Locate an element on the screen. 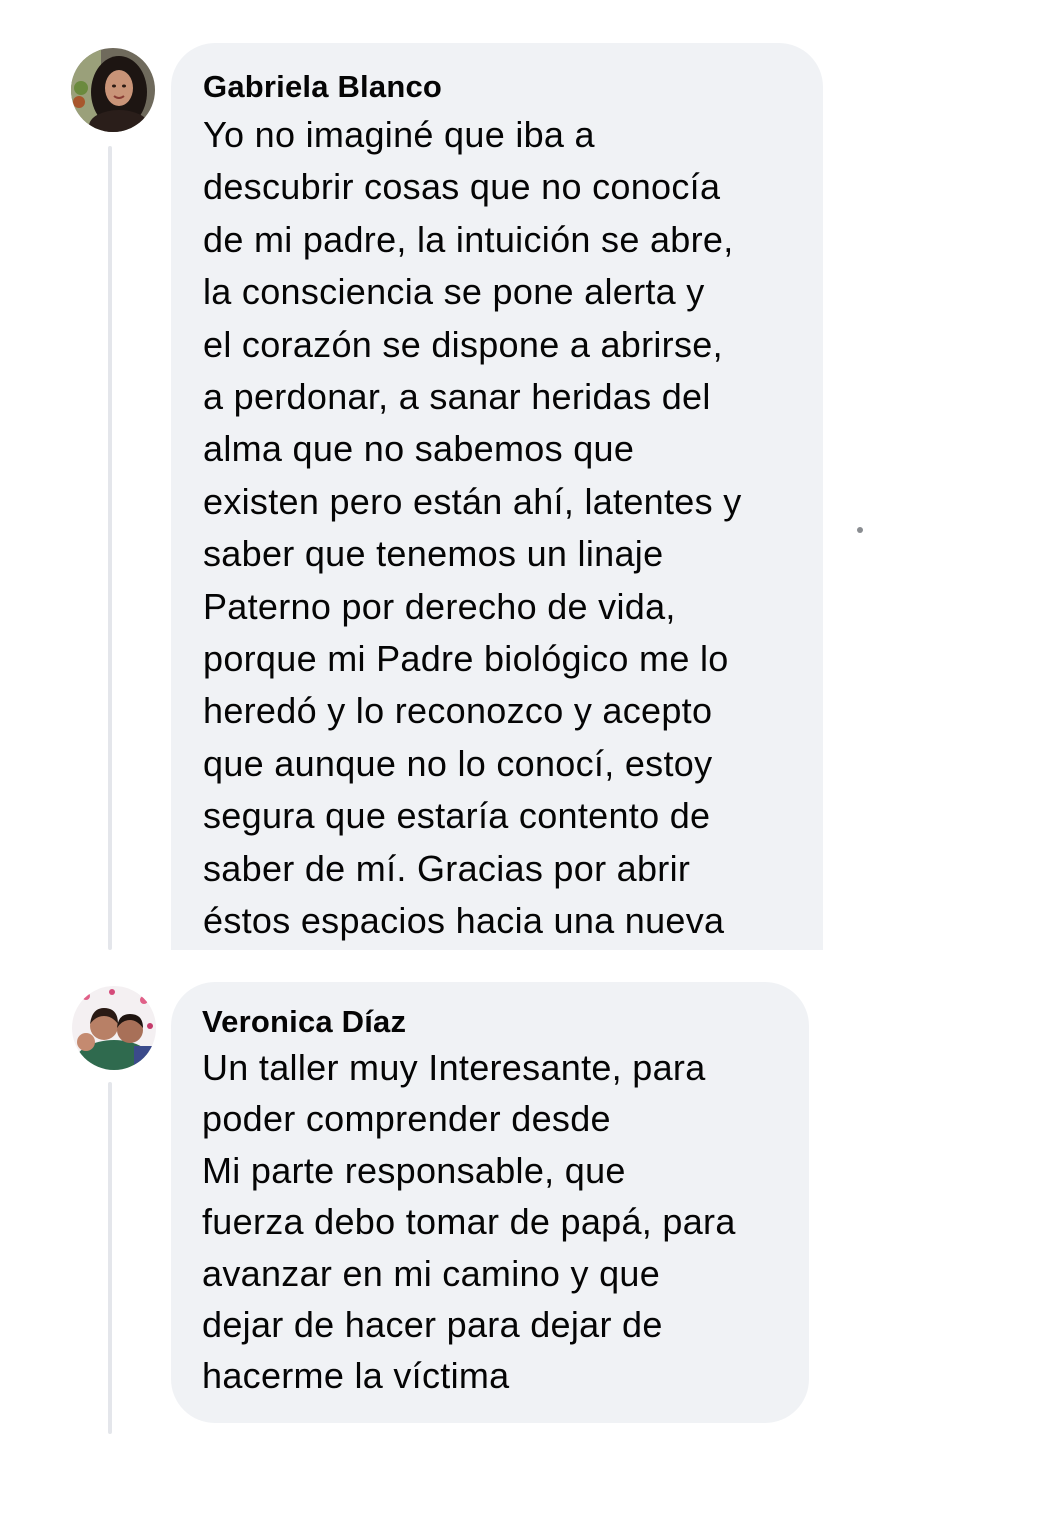 The image size is (1056, 1522). comment-author: Gabriela Blanco is located at coordinates (503, 87).